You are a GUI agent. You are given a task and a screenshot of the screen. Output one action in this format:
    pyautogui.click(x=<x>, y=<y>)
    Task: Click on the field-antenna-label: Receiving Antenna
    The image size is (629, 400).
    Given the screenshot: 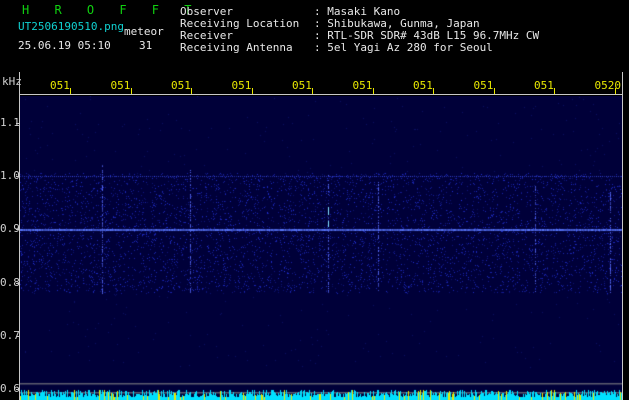 What is the action you would take?
    pyautogui.click(x=236, y=47)
    